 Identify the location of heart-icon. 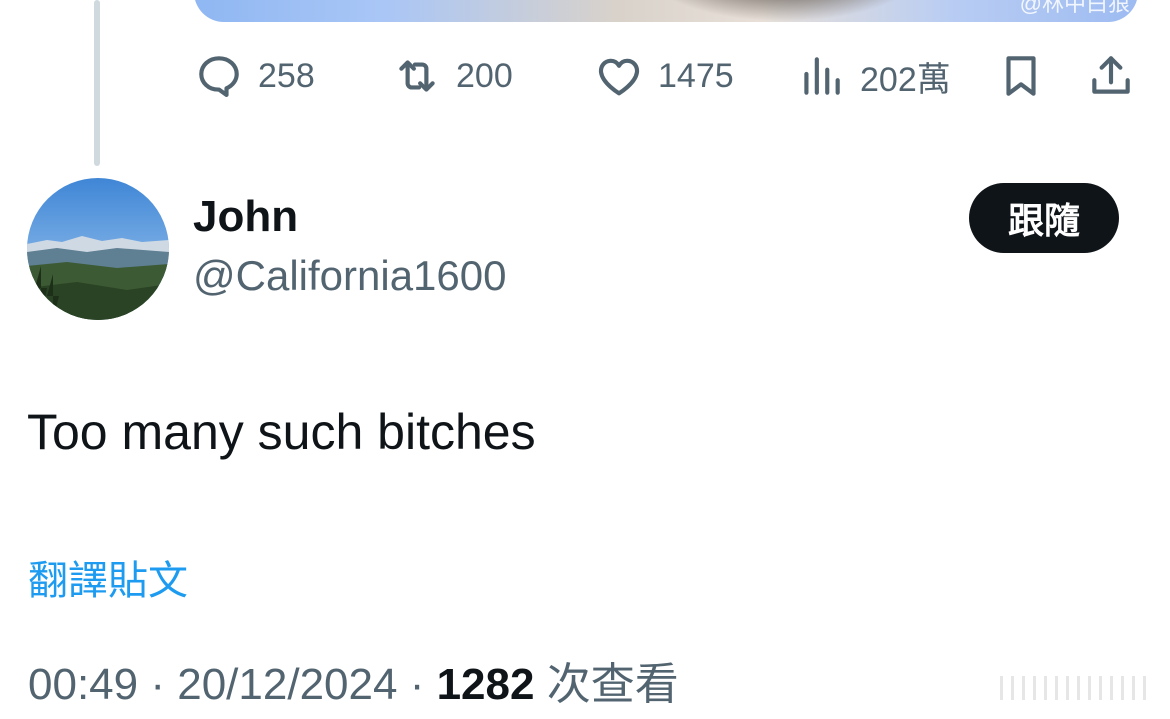
(619, 77).